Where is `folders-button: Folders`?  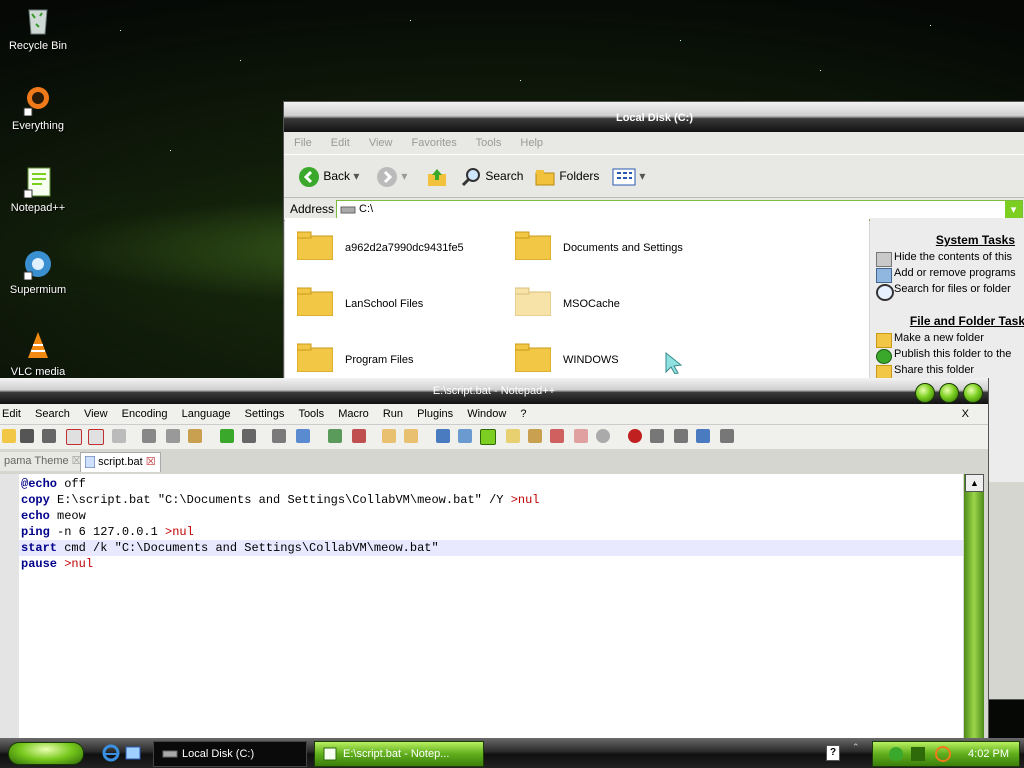
folders-button: Folders is located at coordinates (566, 176).